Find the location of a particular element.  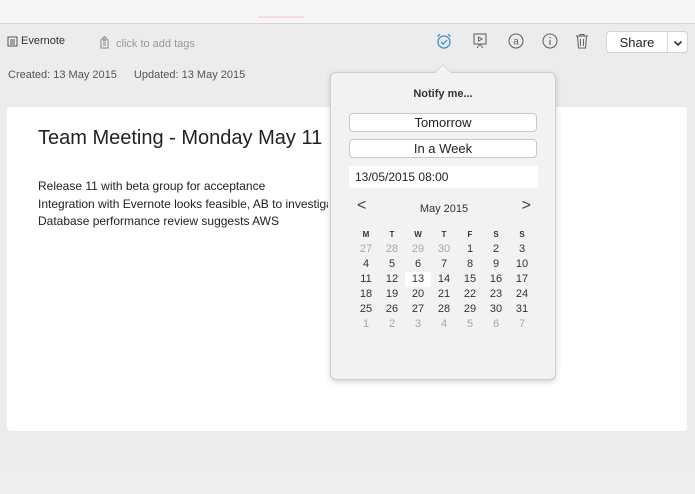

calendar-header: < May 2015 > is located at coordinates (444, 206).